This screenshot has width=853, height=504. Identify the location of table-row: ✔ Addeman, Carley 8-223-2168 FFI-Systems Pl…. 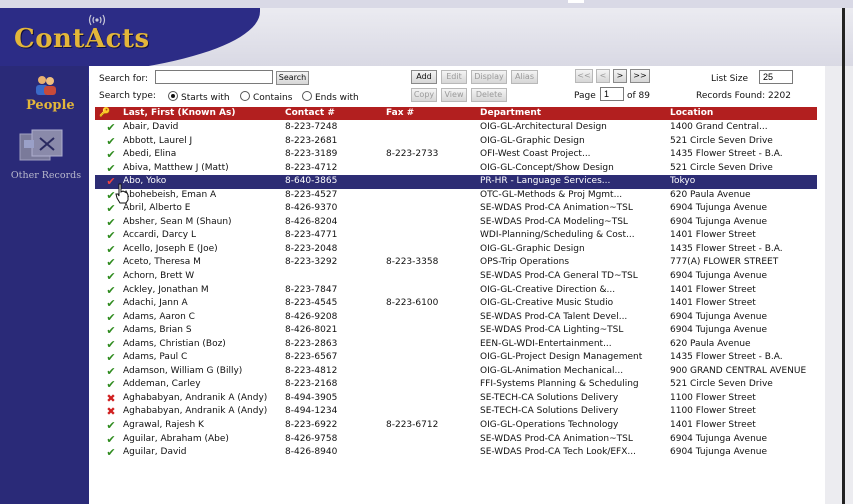
(456, 385).